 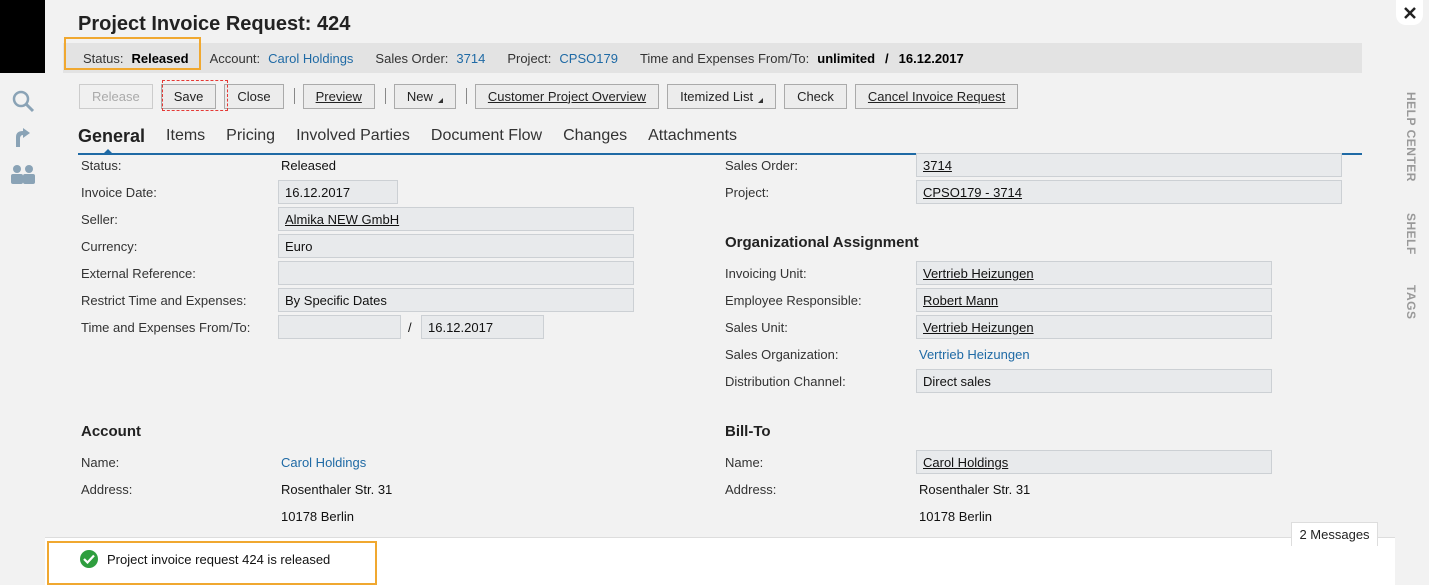 What do you see at coordinates (486, 138) in the screenshot?
I see `tab-document-flow: Document Flow` at bounding box center [486, 138].